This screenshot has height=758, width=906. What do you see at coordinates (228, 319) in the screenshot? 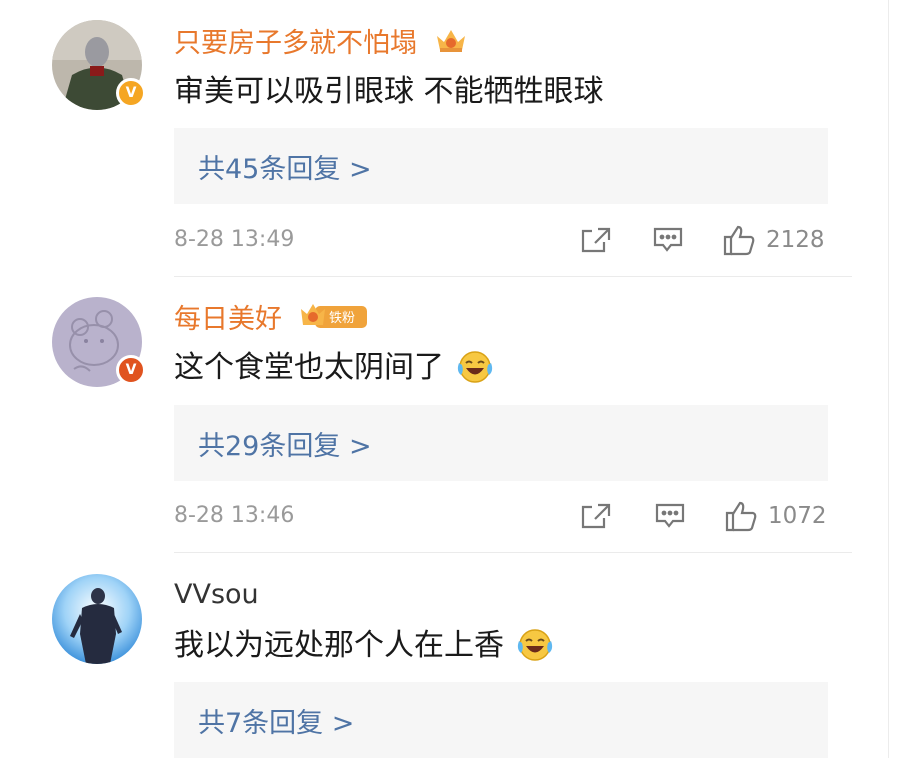
I see `username-text: 每日美好` at bounding box center [228, 319].